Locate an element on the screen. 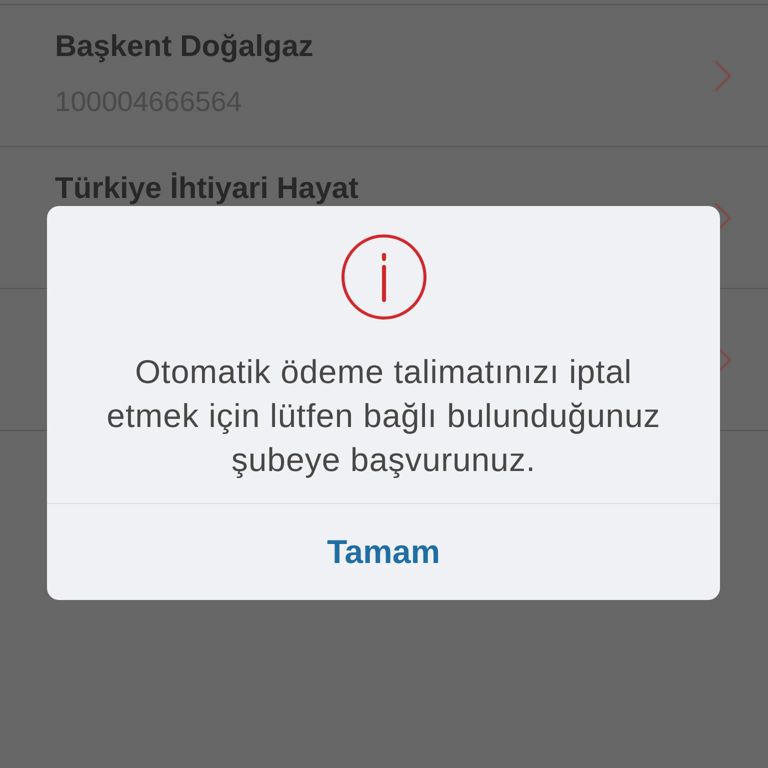  ok-button: Tamam is located at coordinates (383, 552).